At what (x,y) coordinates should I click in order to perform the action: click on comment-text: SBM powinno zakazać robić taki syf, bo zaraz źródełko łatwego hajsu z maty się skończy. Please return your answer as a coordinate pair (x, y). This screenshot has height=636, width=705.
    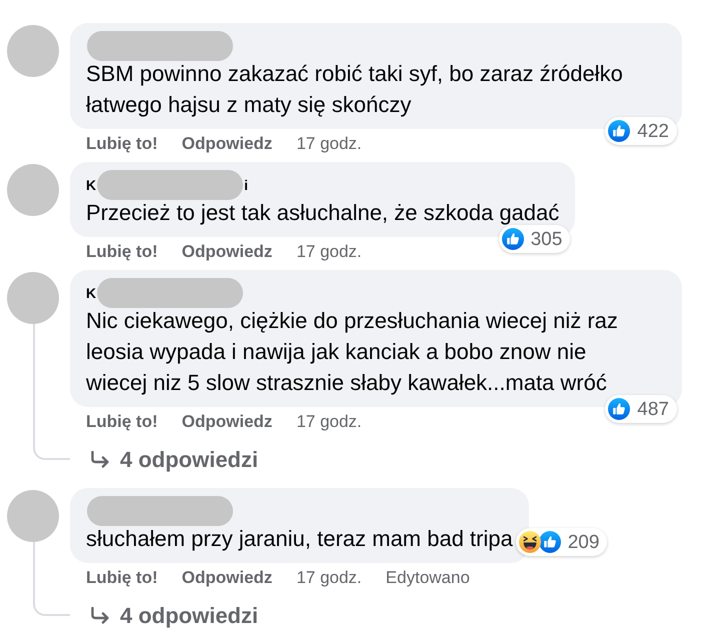
    Looking at the image, I should click on (355, 89).